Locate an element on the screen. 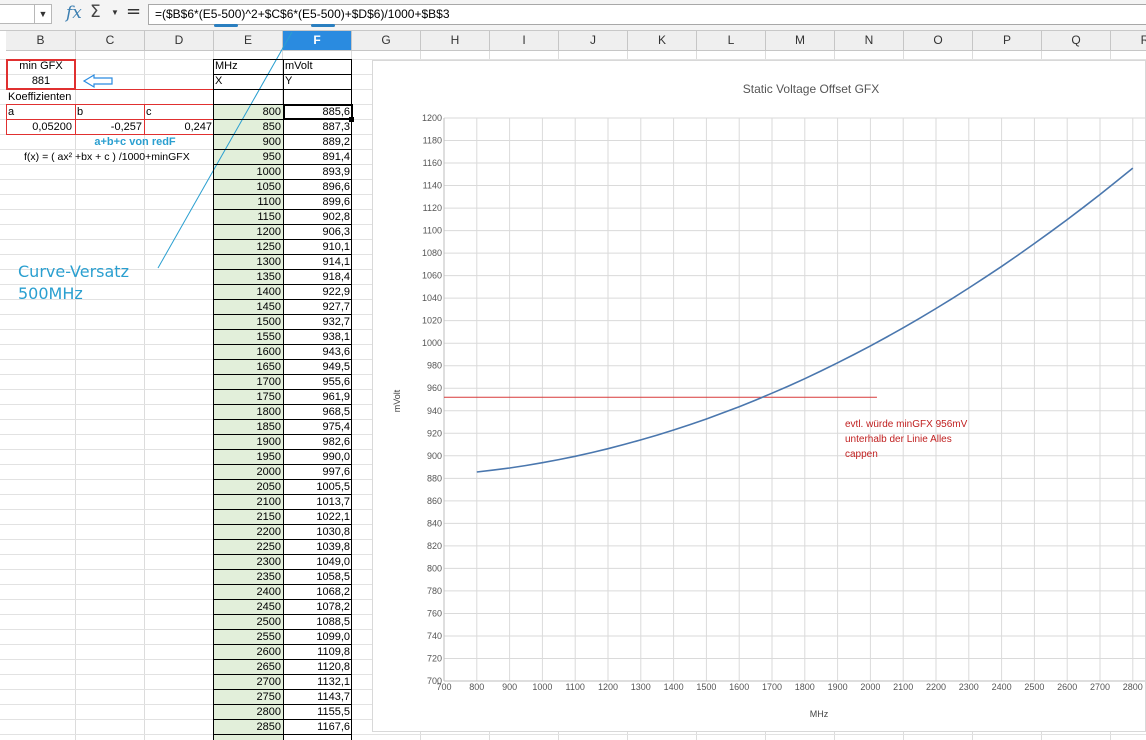 The image size is (1146, 740). mhz-cell: 850 is located at coordinates (247, 127).